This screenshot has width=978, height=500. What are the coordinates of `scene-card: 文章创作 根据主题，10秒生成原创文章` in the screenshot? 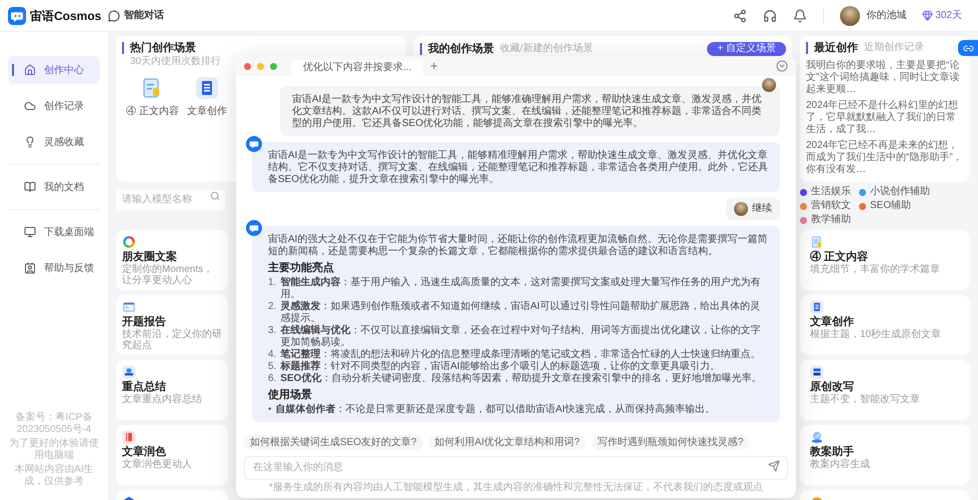 It's located at (885, 325).